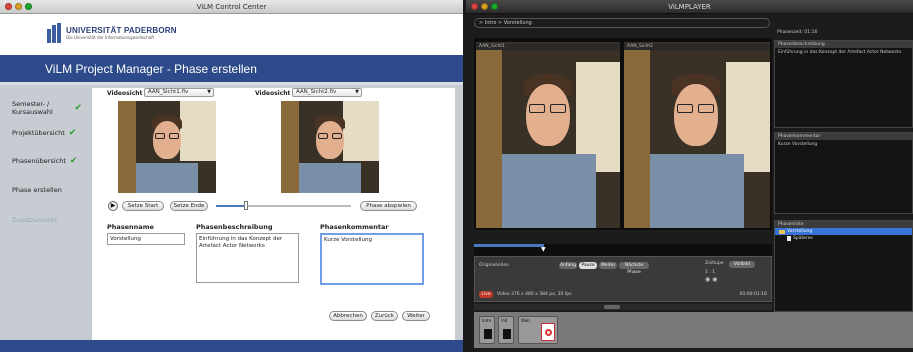 Image resolution: width=913 pixels, height=352 pixels. Describe the element at coordinates (35, 220) in the screenshot. I see `sidebar-item-label: Zusatzansicht` at that location.